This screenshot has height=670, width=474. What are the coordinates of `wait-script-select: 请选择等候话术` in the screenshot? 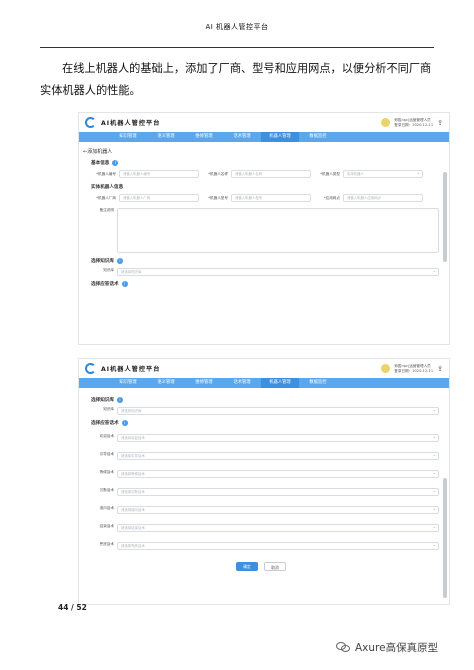 It's located at (278, 474).